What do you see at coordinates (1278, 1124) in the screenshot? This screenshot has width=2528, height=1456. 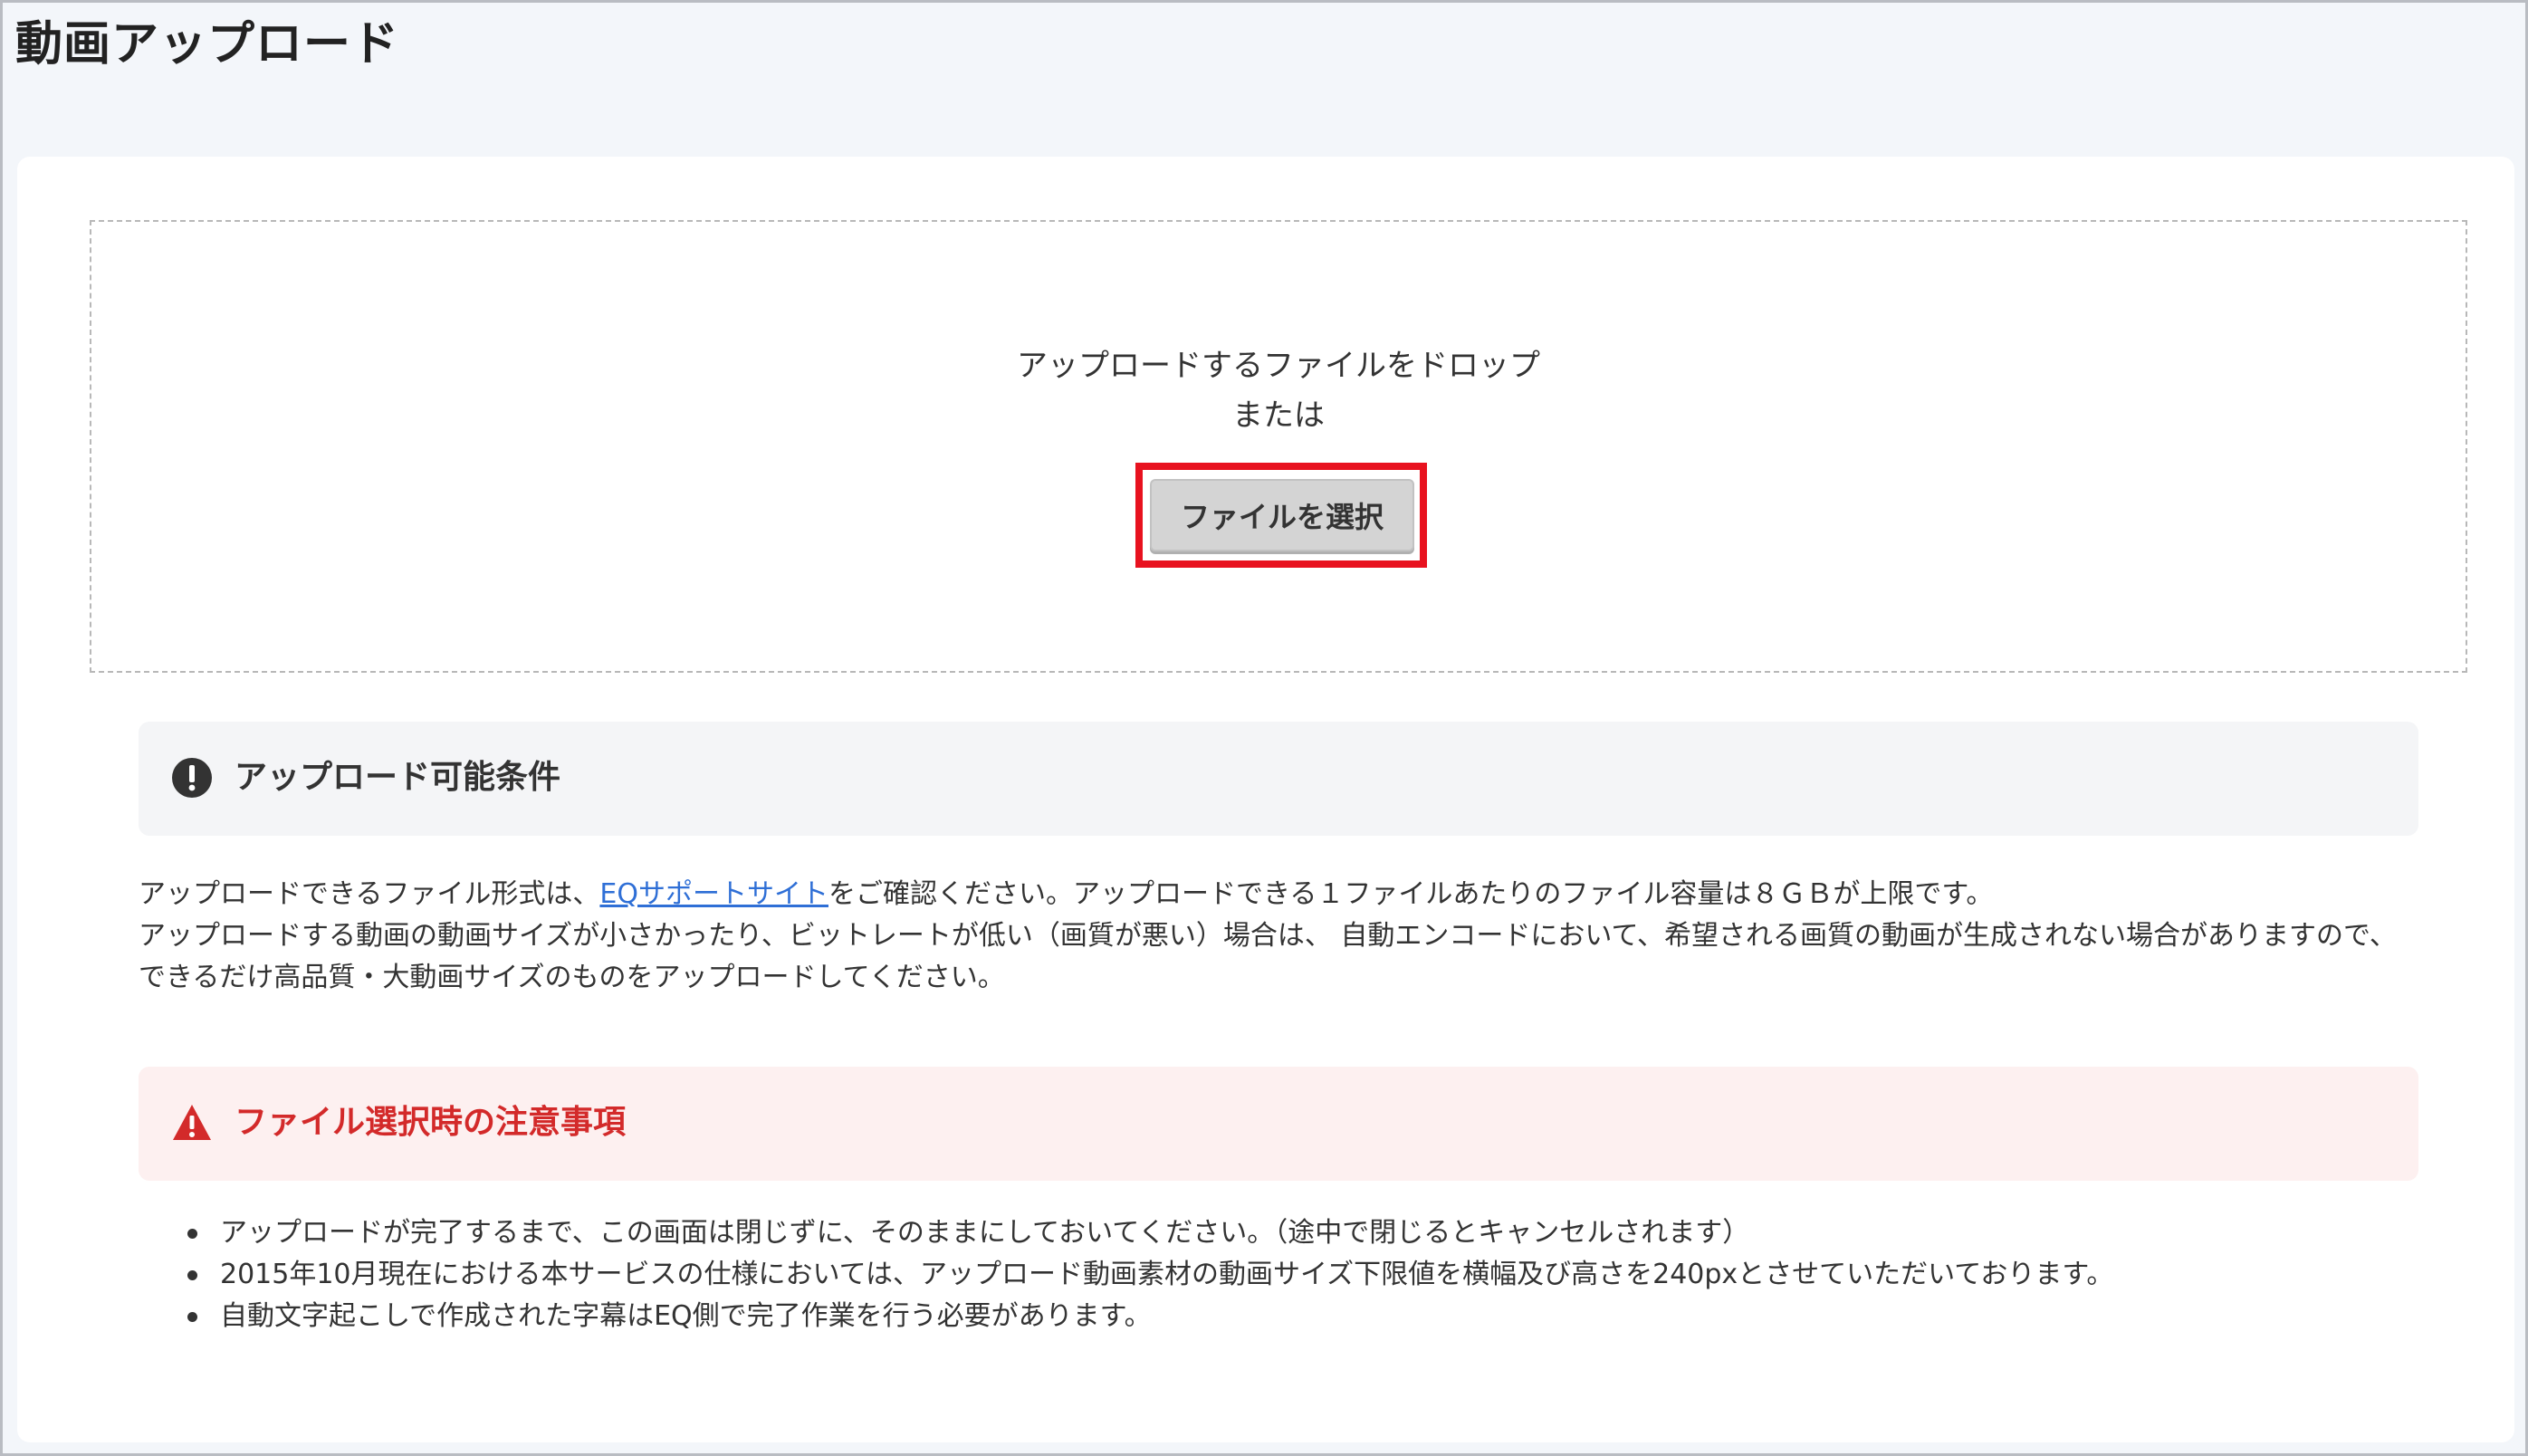 I see `file-selection-warning-panel: ファイル選択時の注意事項` at bounding box center [1278, 1124].